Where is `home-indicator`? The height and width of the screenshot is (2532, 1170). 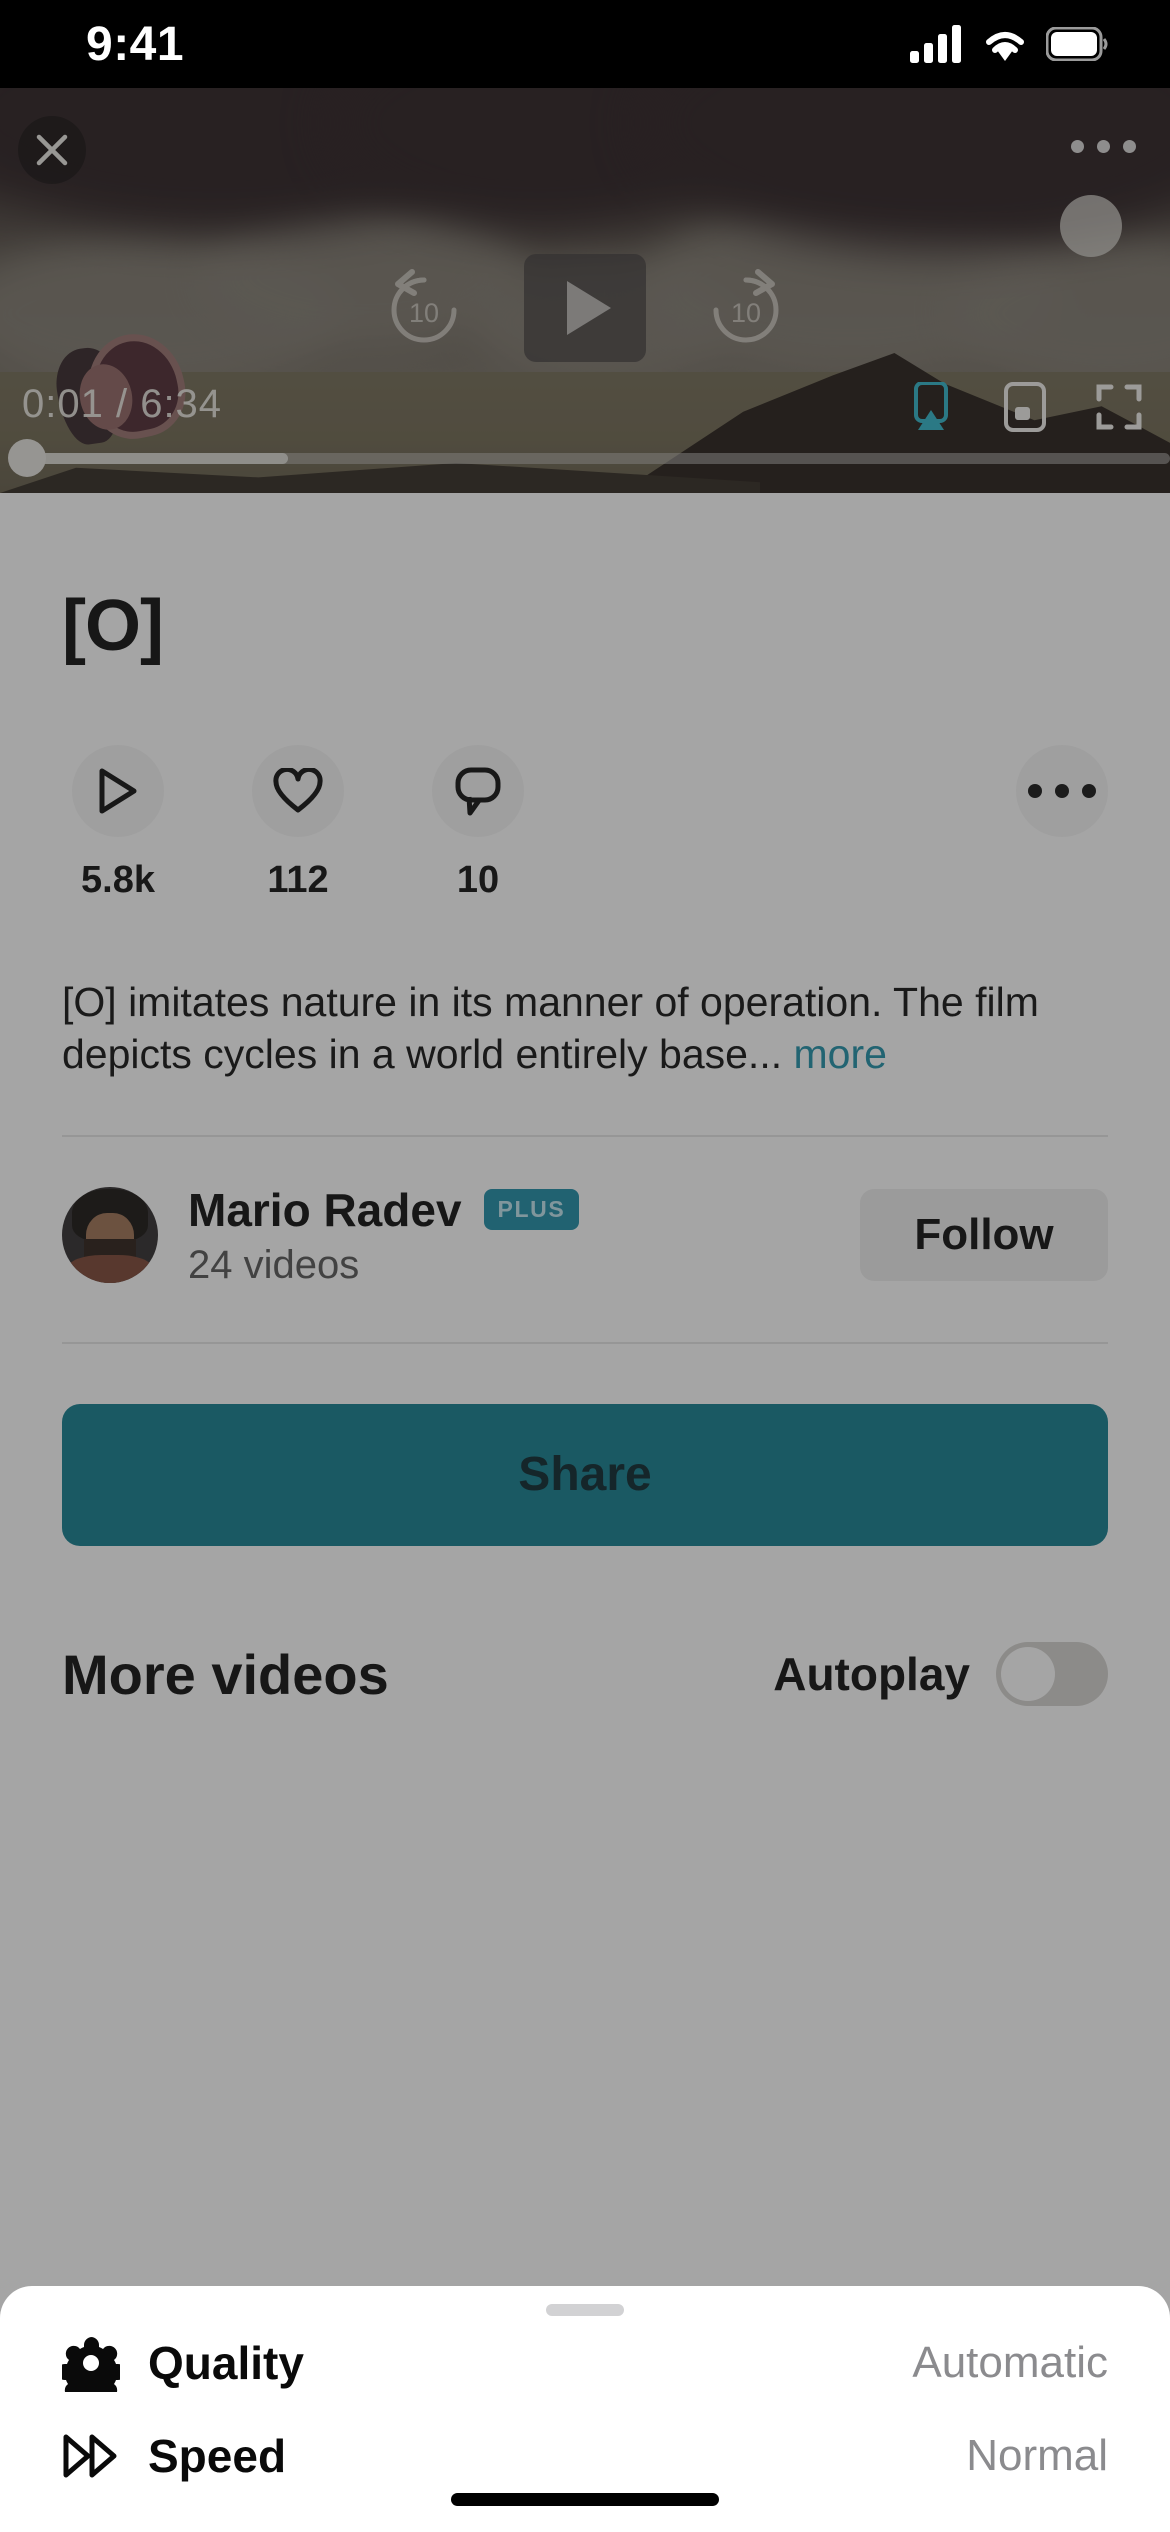
home-indicator is located at coordinates (585, 2499).